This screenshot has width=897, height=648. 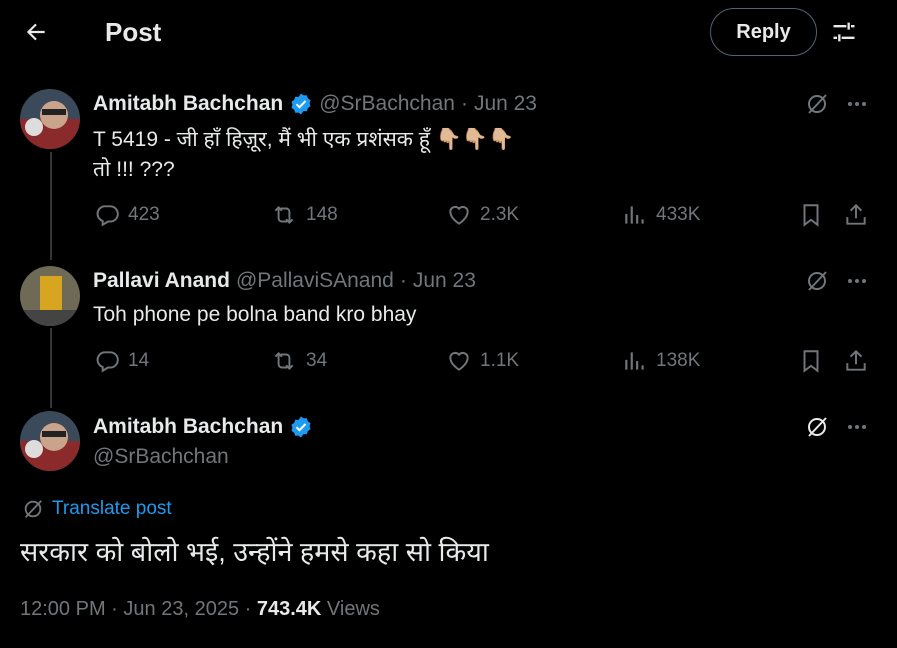 What do you see at coordinates (298, 361) in the screenshot?
I see `repost-action: 34` at bounding box center [298, 361].